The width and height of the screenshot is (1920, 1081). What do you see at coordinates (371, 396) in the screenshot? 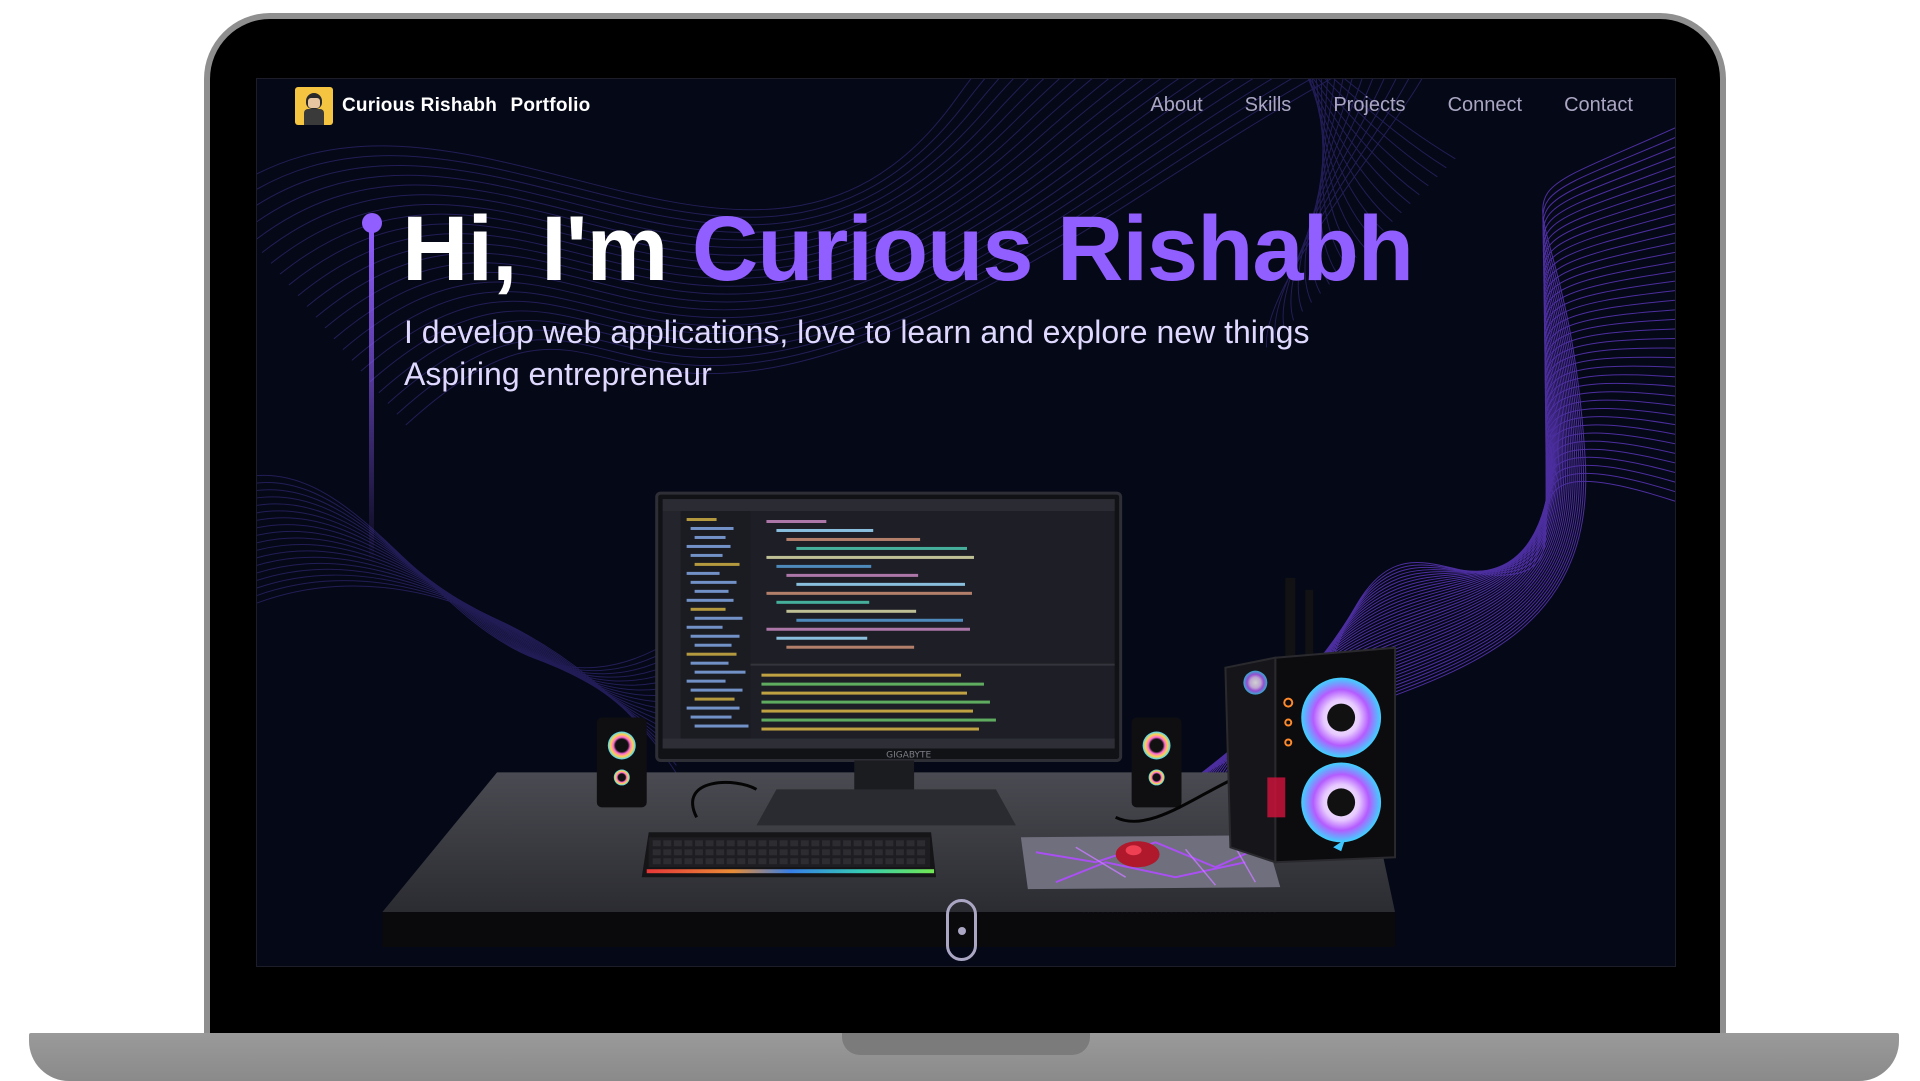
I see `hero-accent-line` at bounding box center [371, 396].